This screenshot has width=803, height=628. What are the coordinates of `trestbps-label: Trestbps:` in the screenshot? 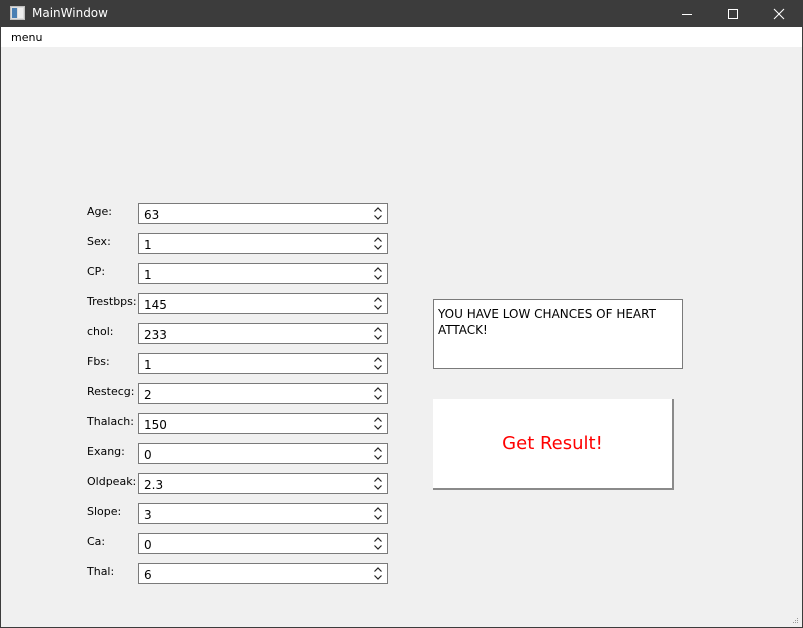 It's located at (112, 301).